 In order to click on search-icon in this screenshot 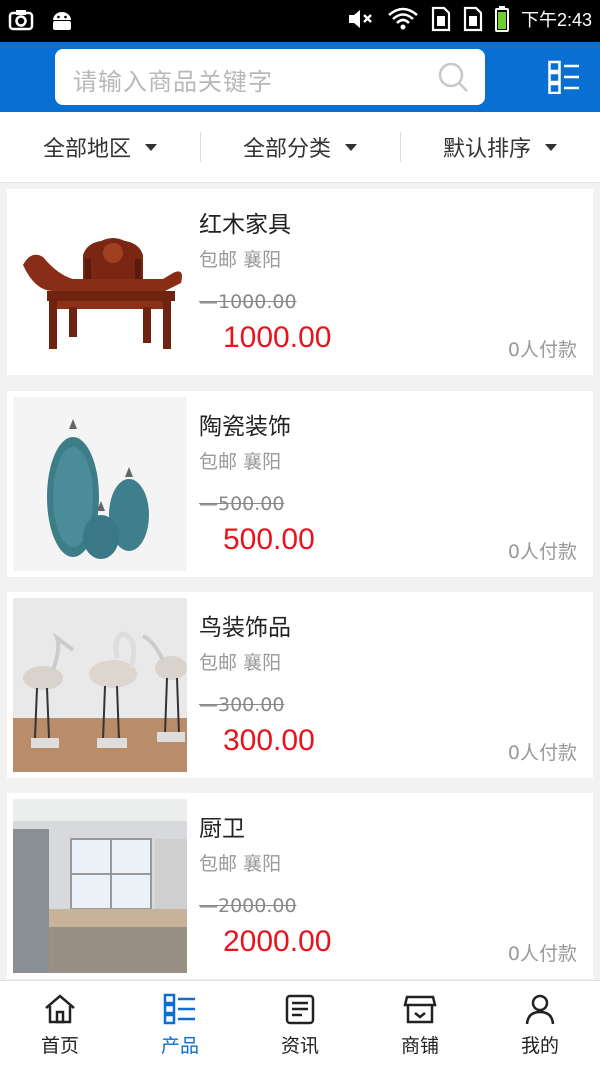, I will do `click(453, 77)`.